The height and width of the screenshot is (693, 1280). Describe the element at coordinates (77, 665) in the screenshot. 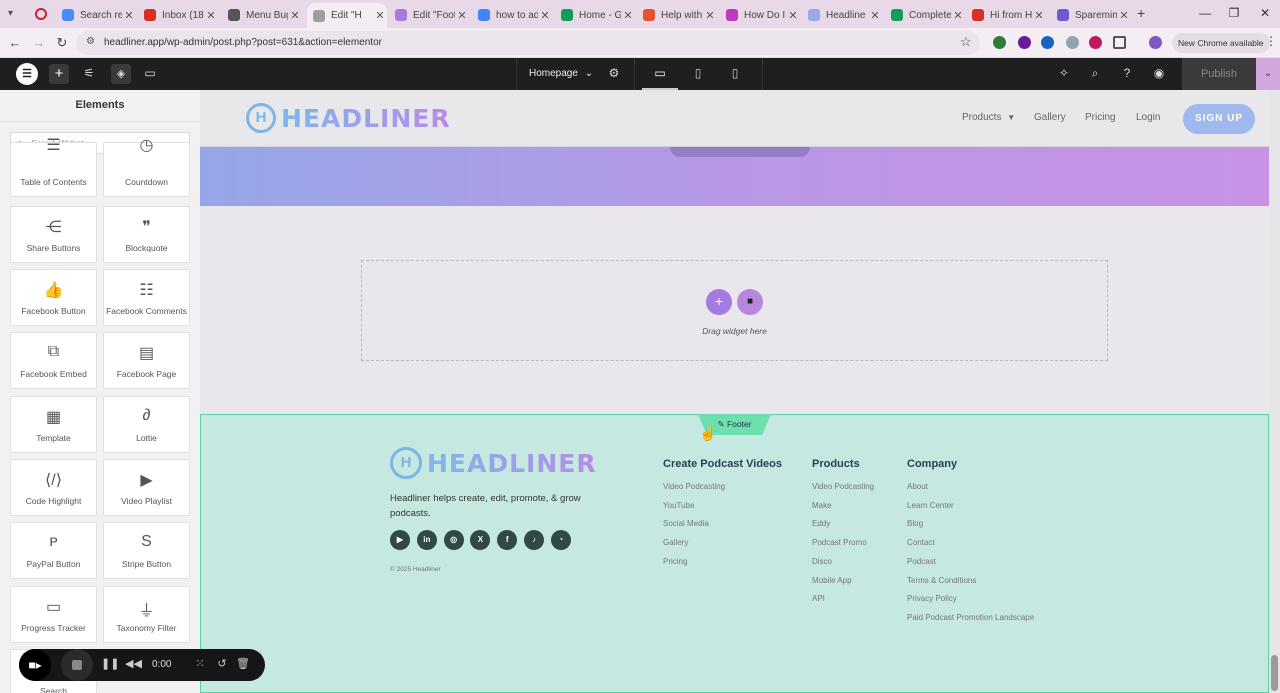

I see `stop-recording-button` at that location.